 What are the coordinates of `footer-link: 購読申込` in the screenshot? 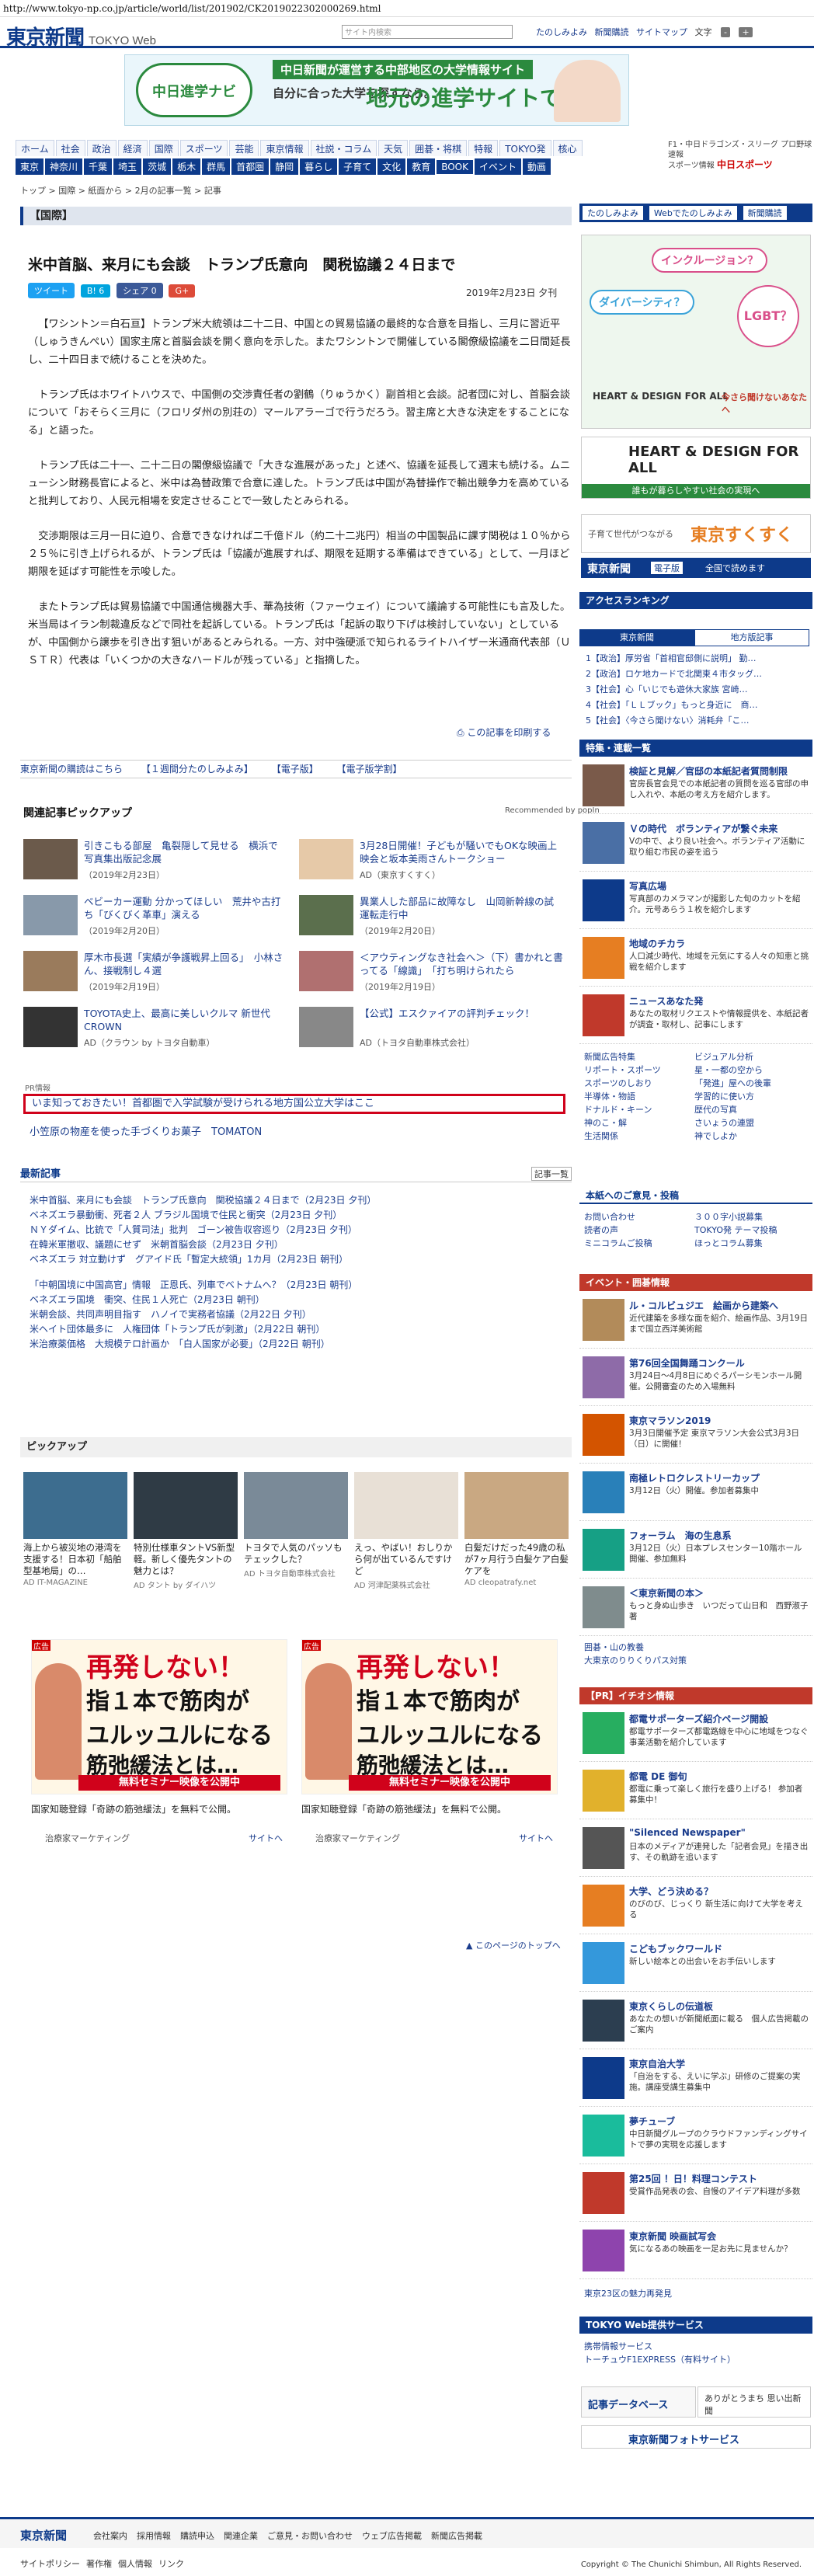 It's located at (197, 2536).